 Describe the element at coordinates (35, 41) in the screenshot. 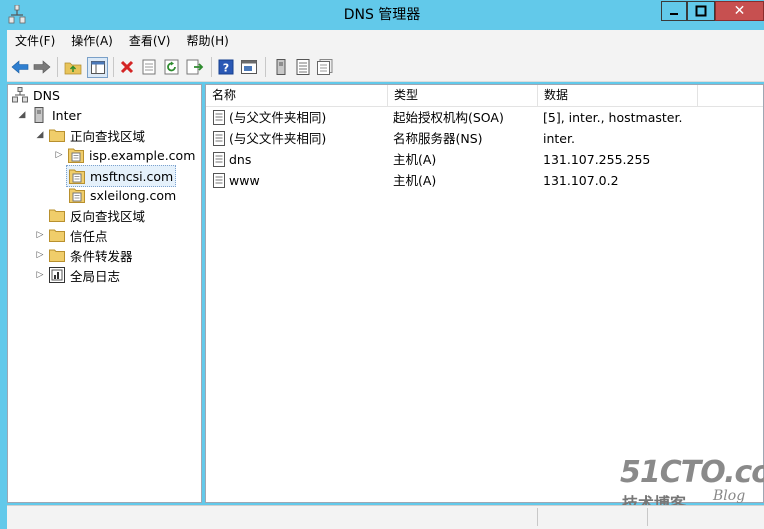

I see `menu-file: 文件(F)` at that location.